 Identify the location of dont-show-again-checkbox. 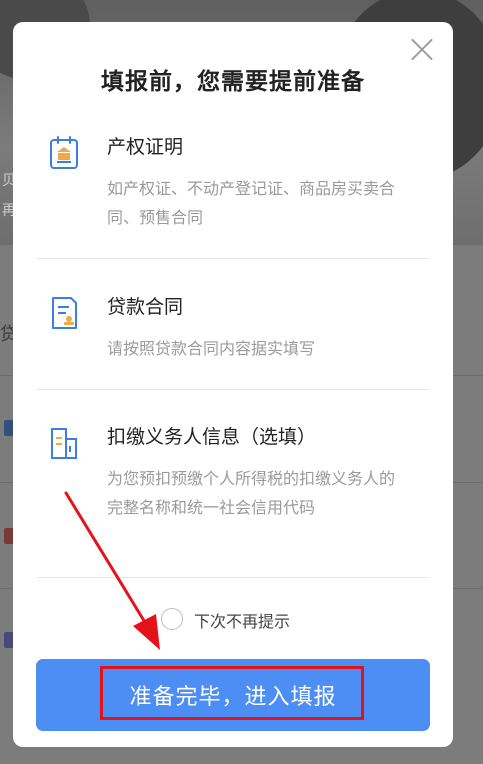
(172, 619).